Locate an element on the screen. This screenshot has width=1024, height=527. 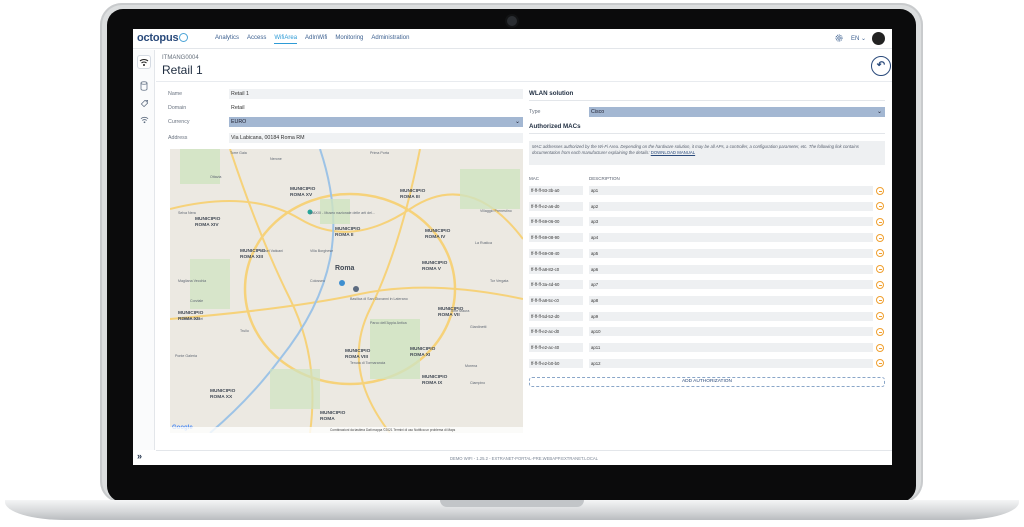
map-place-label: Ponte Galeria is located at coordinates (186, 356).